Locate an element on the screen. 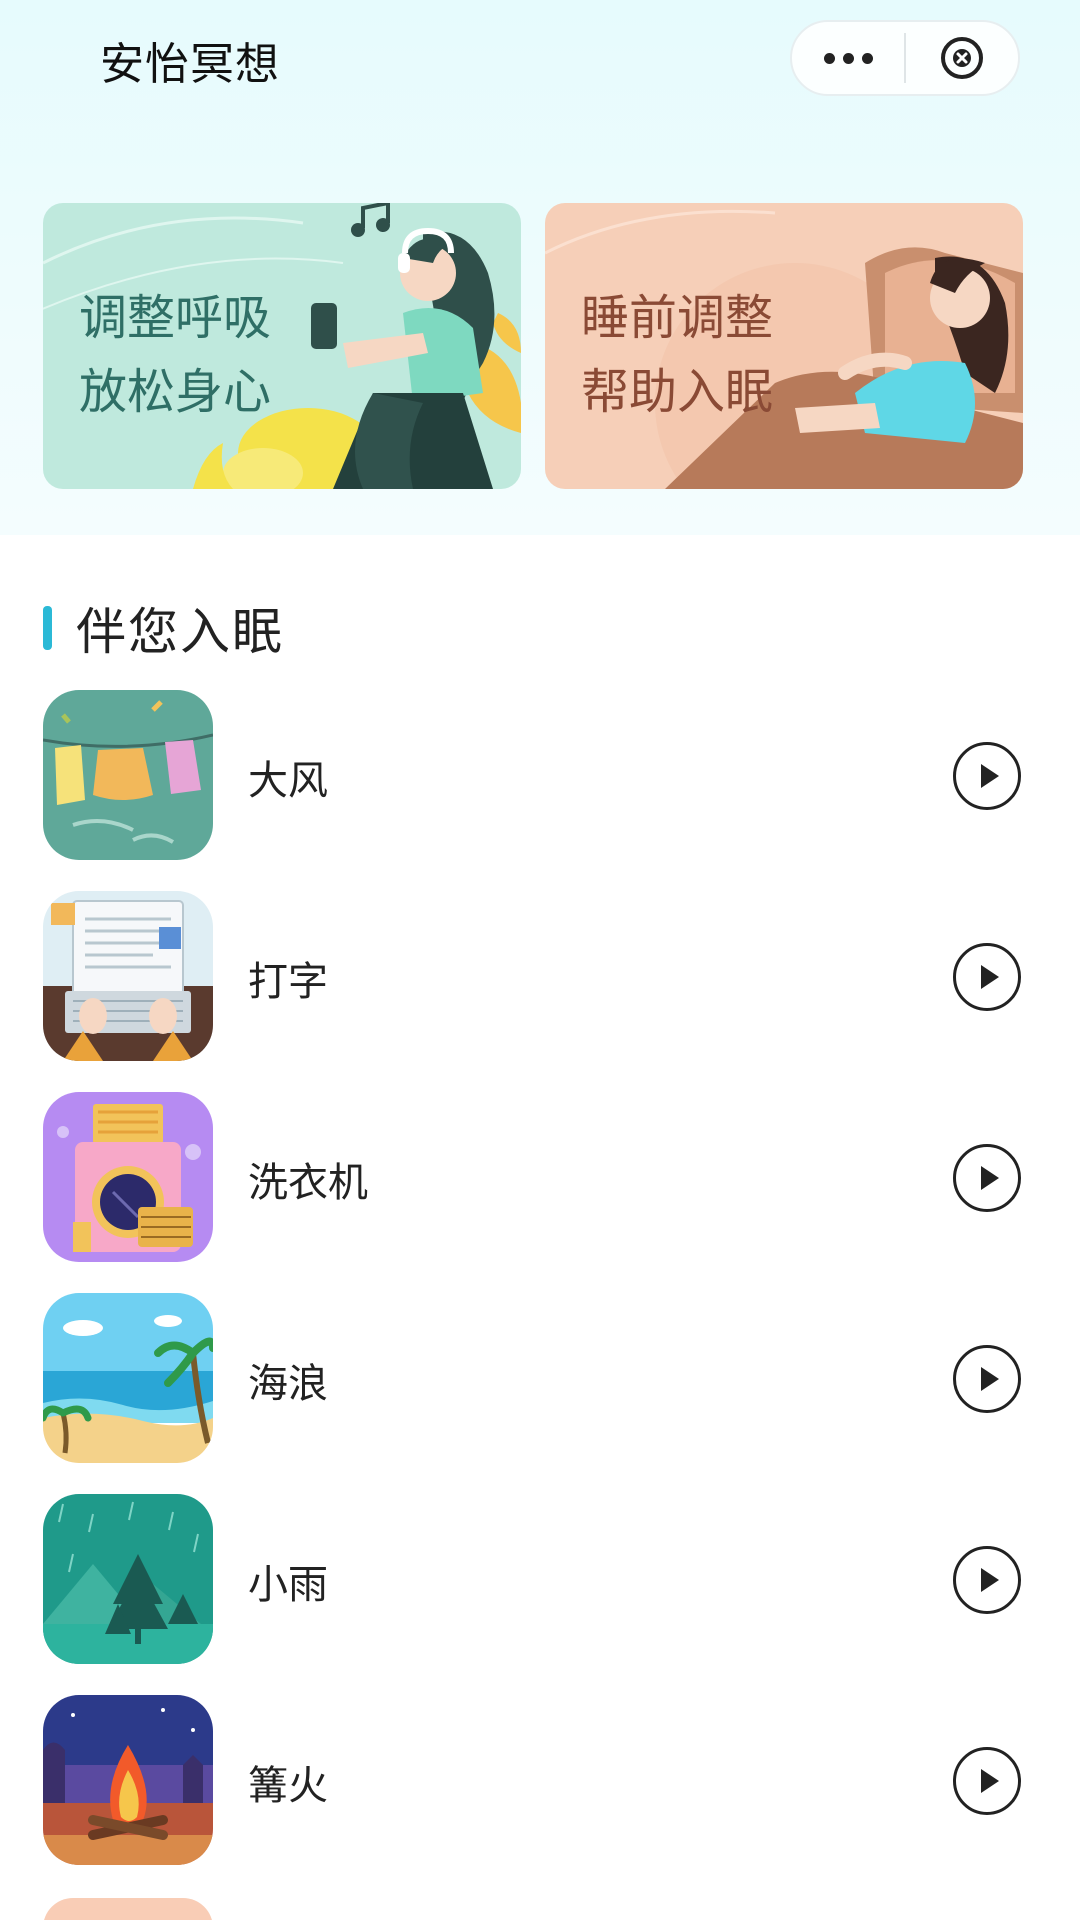 This screenshot has width=1080, height=1920. section-header: 伴您入眠 is located at coordinates (163, 629).